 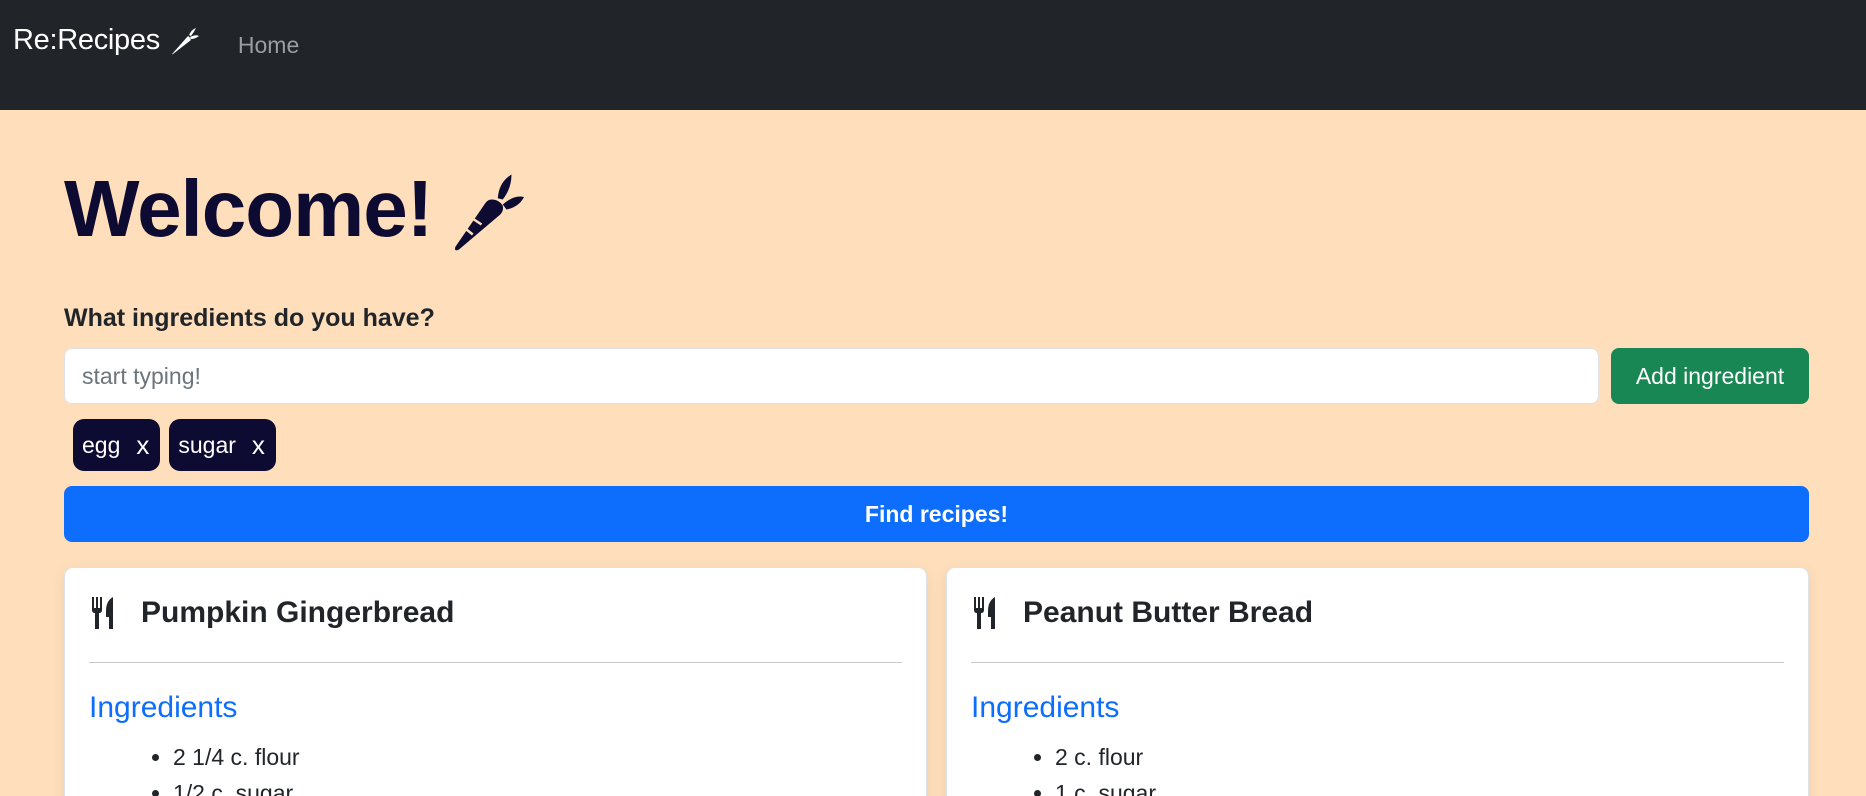 What do you see at coordinates (1168, 612) in the screenshot?
I see `recipe-title: Peanut Butter Bread` at bounding box center [1168, 612].